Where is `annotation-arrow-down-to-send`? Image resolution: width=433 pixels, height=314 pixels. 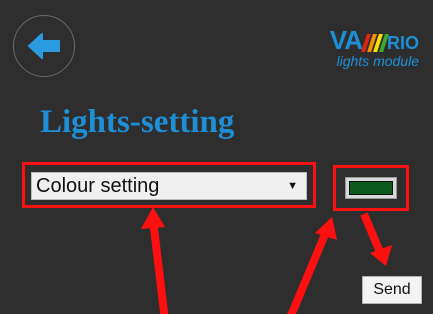 annotation-arrow-down-to-send is located at coordinates (376, 239).